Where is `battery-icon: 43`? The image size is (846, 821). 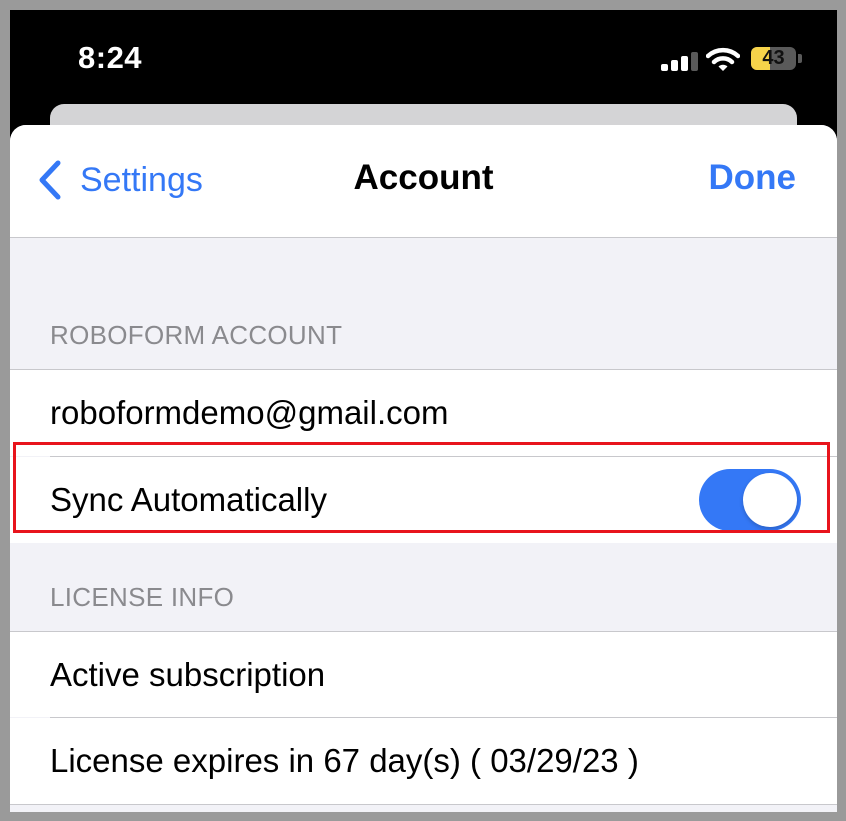
battery-icon: 43 is located at coordinates (773, 58).